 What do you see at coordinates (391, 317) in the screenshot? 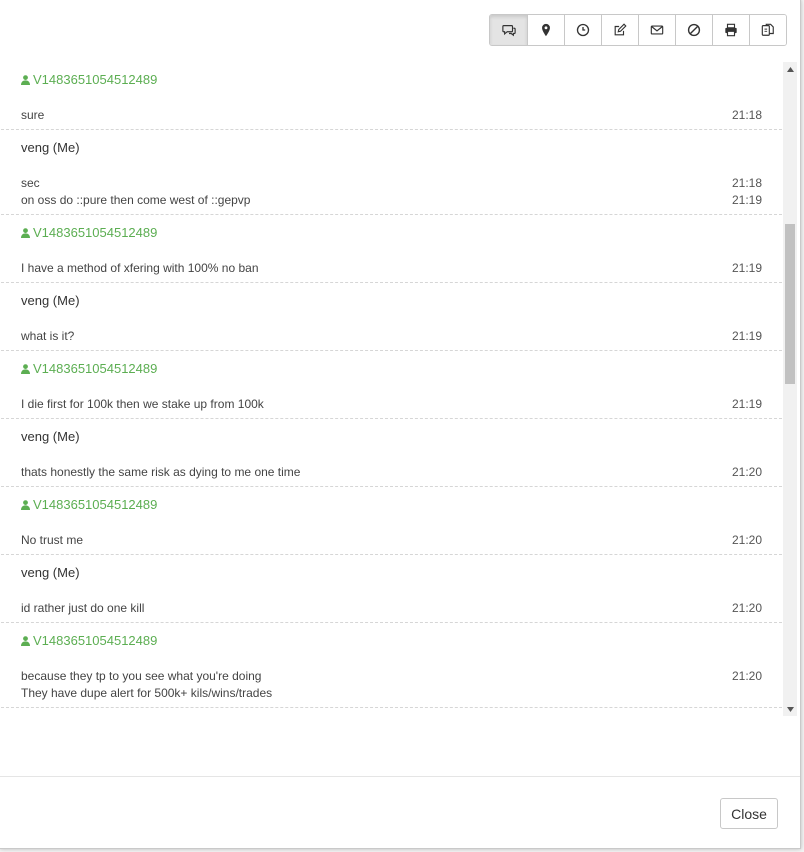
I see `message-group: veng (Me) what is it? 21:19` at bounding box center [391, 317].